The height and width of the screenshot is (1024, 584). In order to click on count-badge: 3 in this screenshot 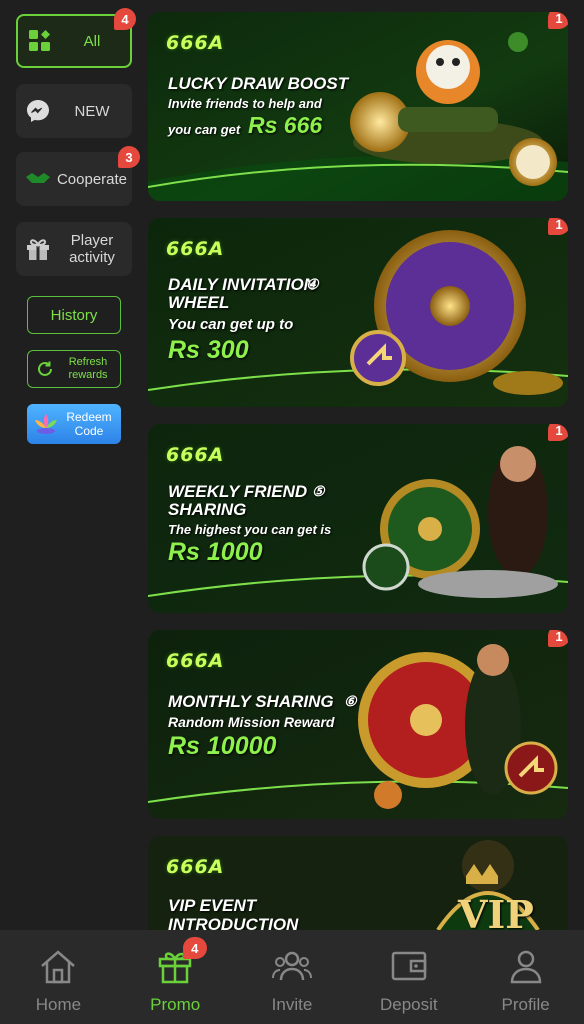, I will do `click(129, 157)`.